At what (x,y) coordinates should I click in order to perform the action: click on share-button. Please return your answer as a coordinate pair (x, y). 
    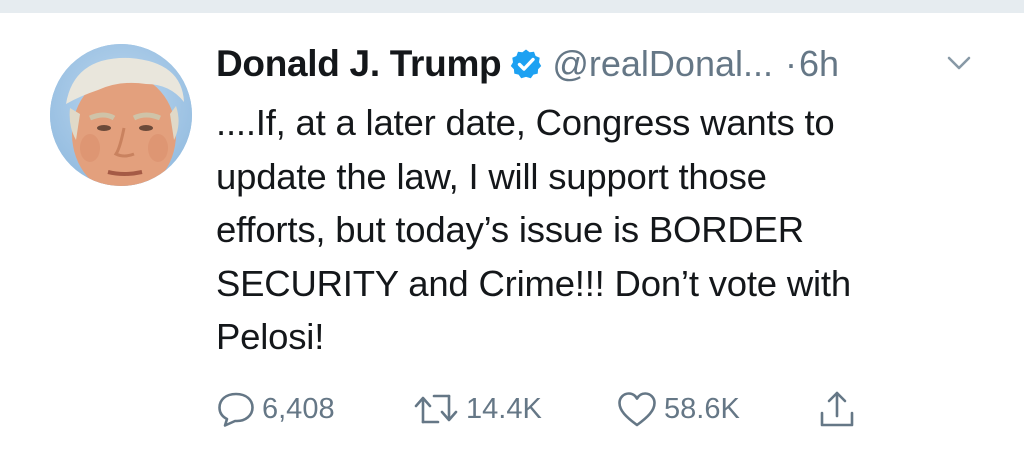
    Looking at the image, I should click on (837, 409).